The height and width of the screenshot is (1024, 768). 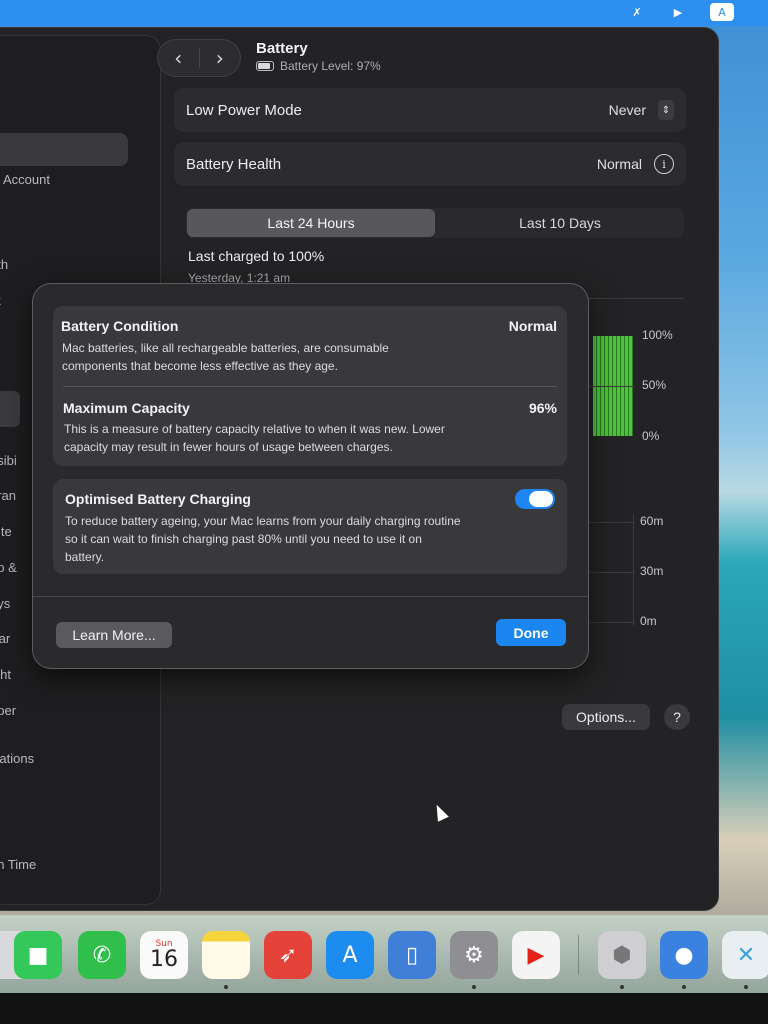 I want to click on sidebar-item-battery-selected, so click(x=10, y=409).